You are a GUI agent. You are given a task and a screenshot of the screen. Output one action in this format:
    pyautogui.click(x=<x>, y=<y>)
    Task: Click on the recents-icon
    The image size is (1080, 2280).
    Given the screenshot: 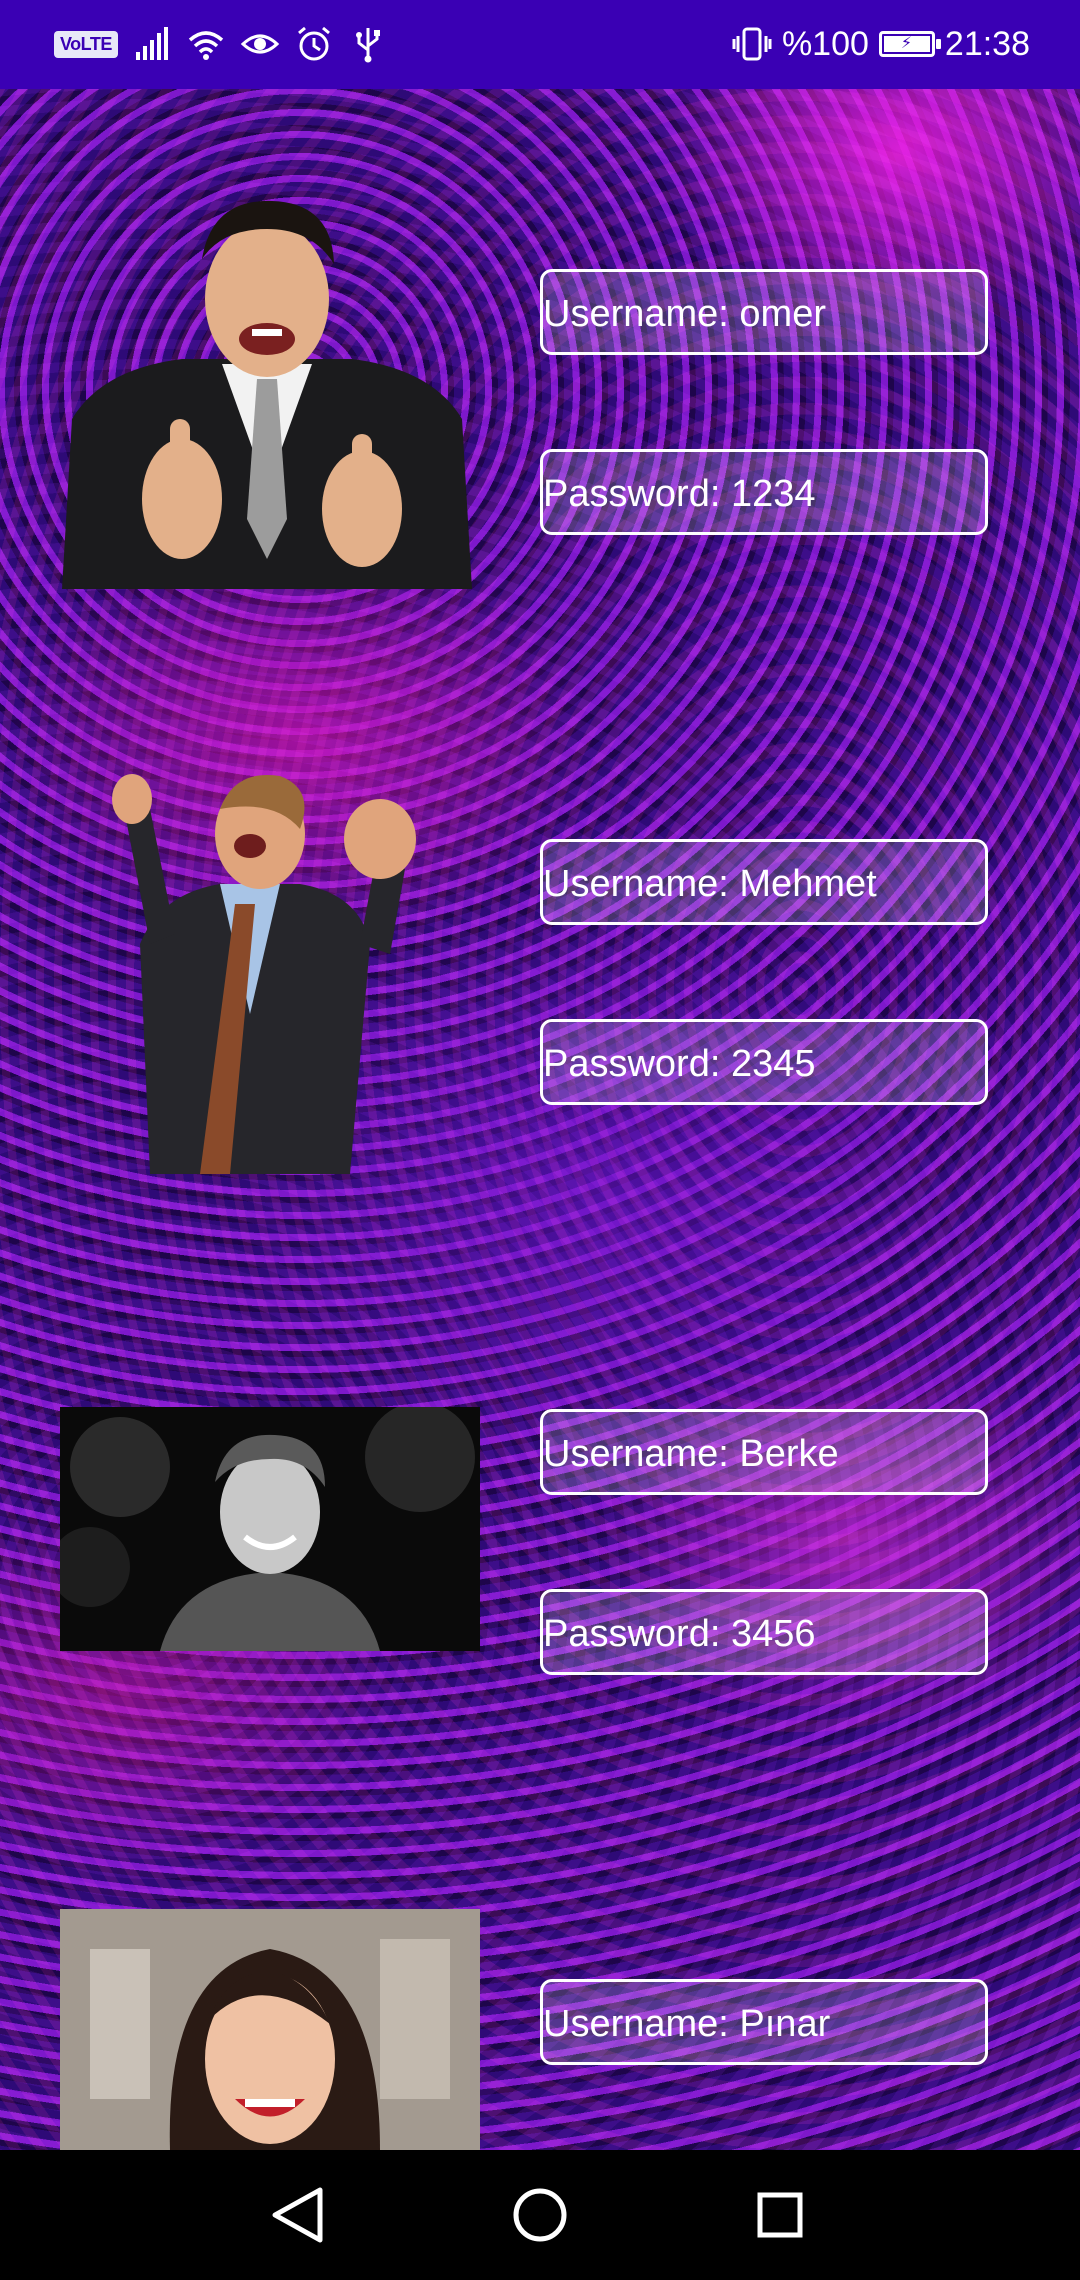 What is the action you would take?
    pyautogui.click(x=780, y=2215)
    